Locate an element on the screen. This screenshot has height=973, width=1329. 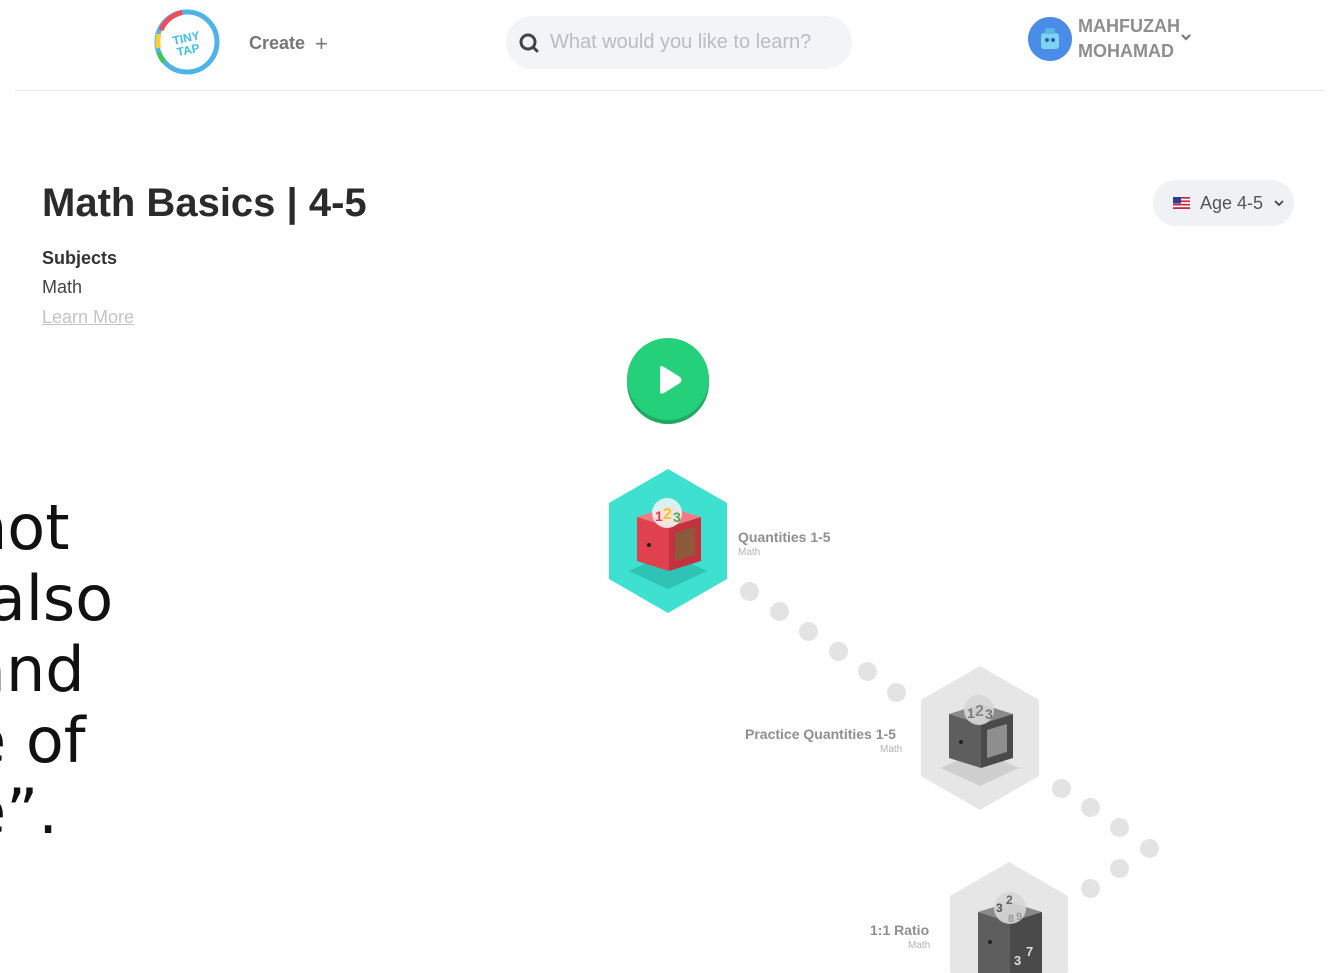
search-bar is located at coordinates (679, 42).